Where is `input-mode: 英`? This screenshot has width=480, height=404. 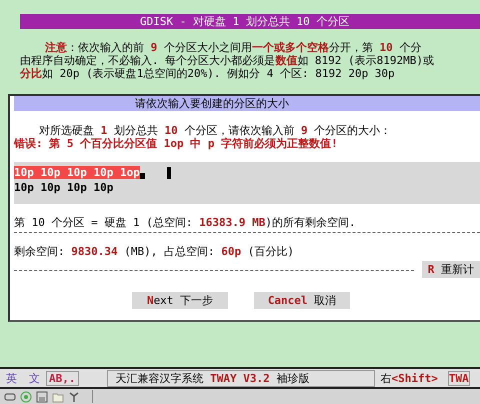
input-mode: 英 is located at coordinates (11, 378).